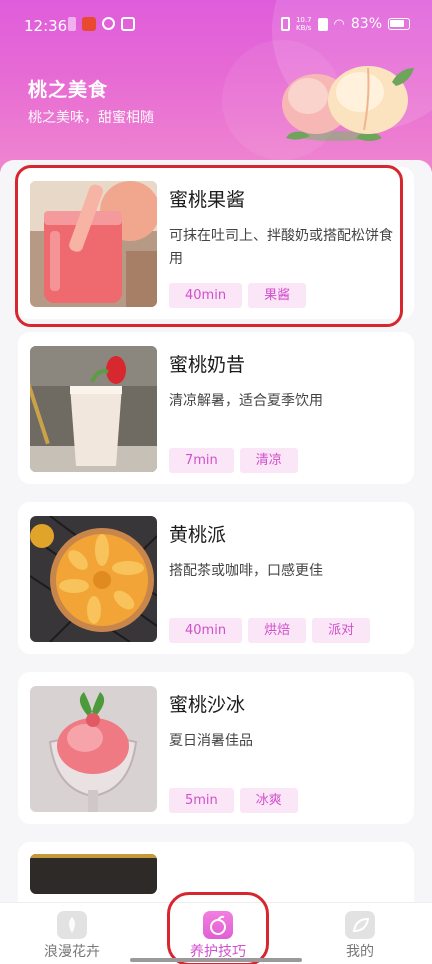 The image size is (432, 964). What do you see at coordinates (366, 24) in the screenshot?
I see `battery-percent: 83%` at bounding box center [366, 24].